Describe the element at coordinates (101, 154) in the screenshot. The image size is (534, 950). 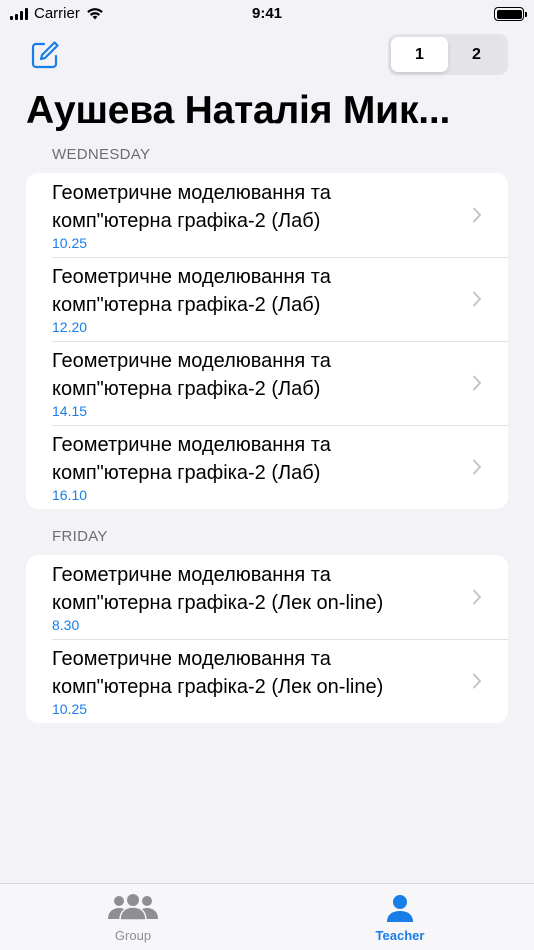
I see `section-header-wednesday: WEDNESDAY` at that location.